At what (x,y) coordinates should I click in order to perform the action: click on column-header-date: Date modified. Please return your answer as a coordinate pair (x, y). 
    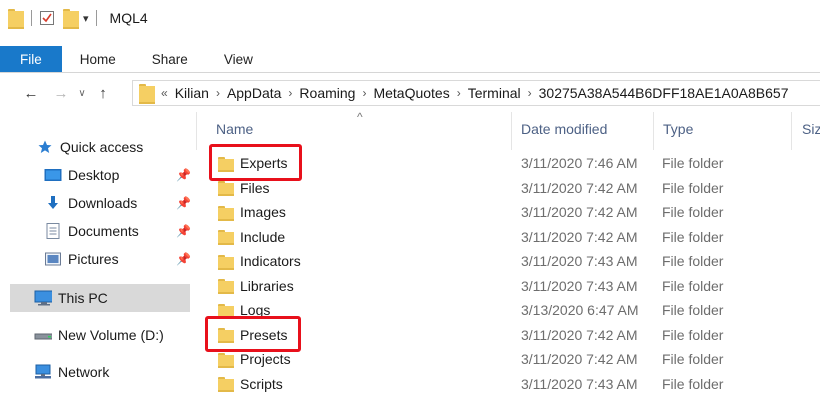
    Looking at the image, I should click on (564, 129).